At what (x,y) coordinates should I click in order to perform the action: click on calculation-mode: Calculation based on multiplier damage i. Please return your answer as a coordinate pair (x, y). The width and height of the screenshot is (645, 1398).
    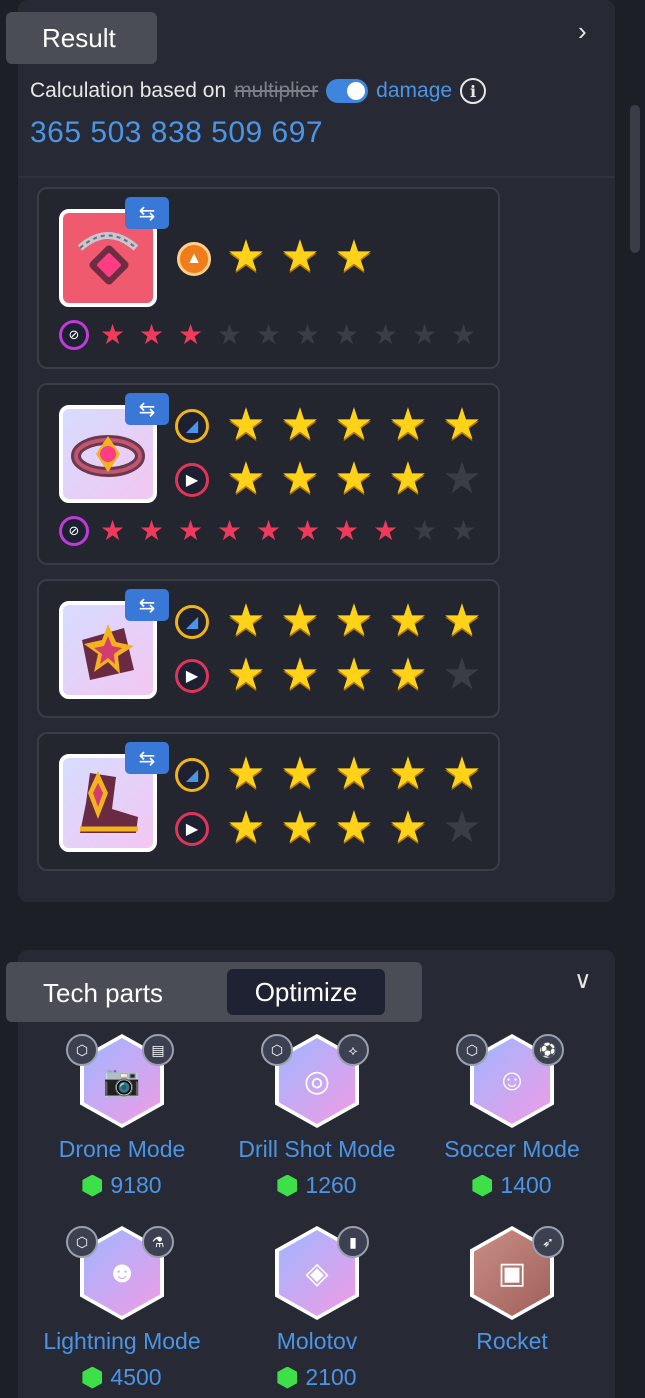
    Looking at the image, I should click on (258, 91).